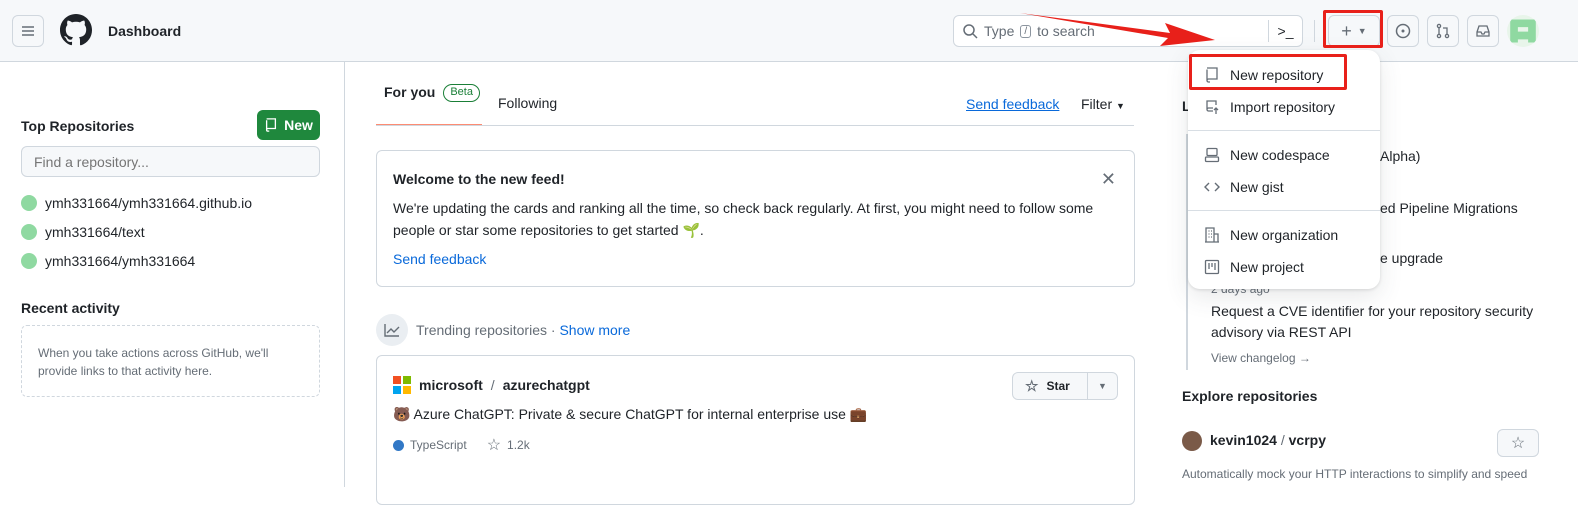 This screenshot has width=1578, height=505. Describe the element at coordinates (1284, 155) in the screenshot. I see `menu-item-new-codespace: New codespace` at that location.